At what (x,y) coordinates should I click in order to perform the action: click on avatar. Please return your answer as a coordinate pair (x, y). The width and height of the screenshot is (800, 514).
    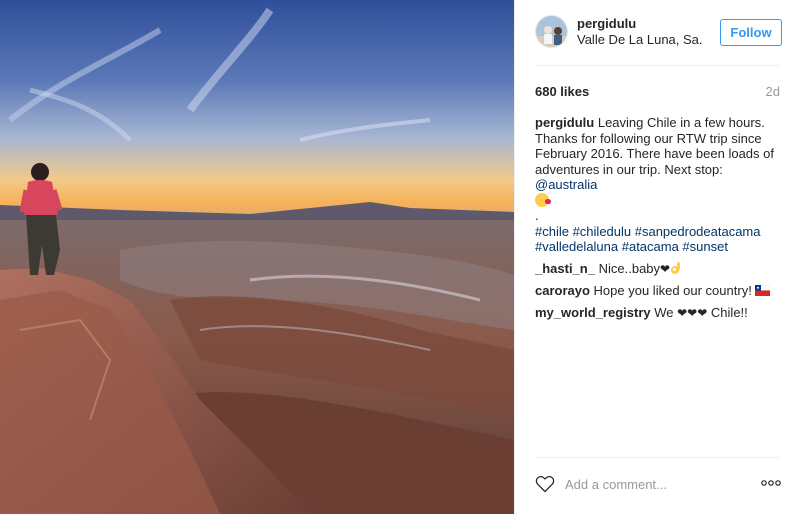
    Looking at the image, I should click on (551, 31).